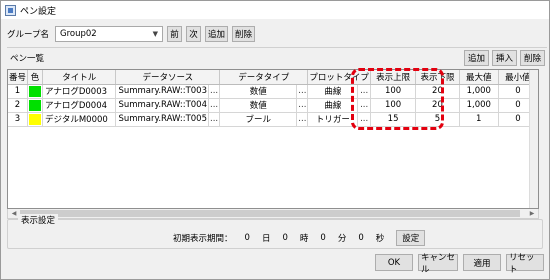 This screenshot has height=280, width=550. What do you see at coordinates (476, 58) in the screenshot?
I see `add-pen-button: 追加` at bounding box center [476, 58].